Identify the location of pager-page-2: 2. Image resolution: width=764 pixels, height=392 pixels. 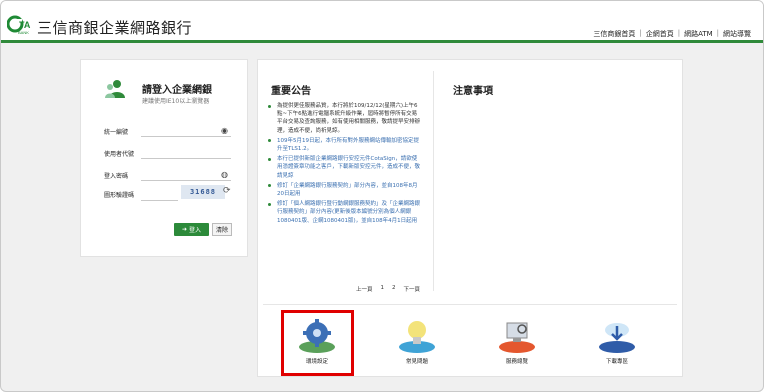
(394, 289).